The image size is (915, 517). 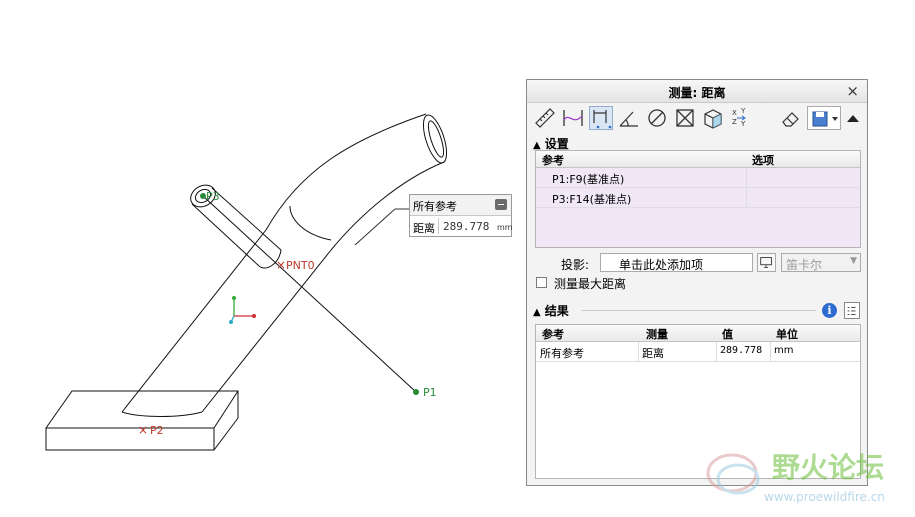 I want to click on diameter-tool-icon, so click(x=657, y=118).